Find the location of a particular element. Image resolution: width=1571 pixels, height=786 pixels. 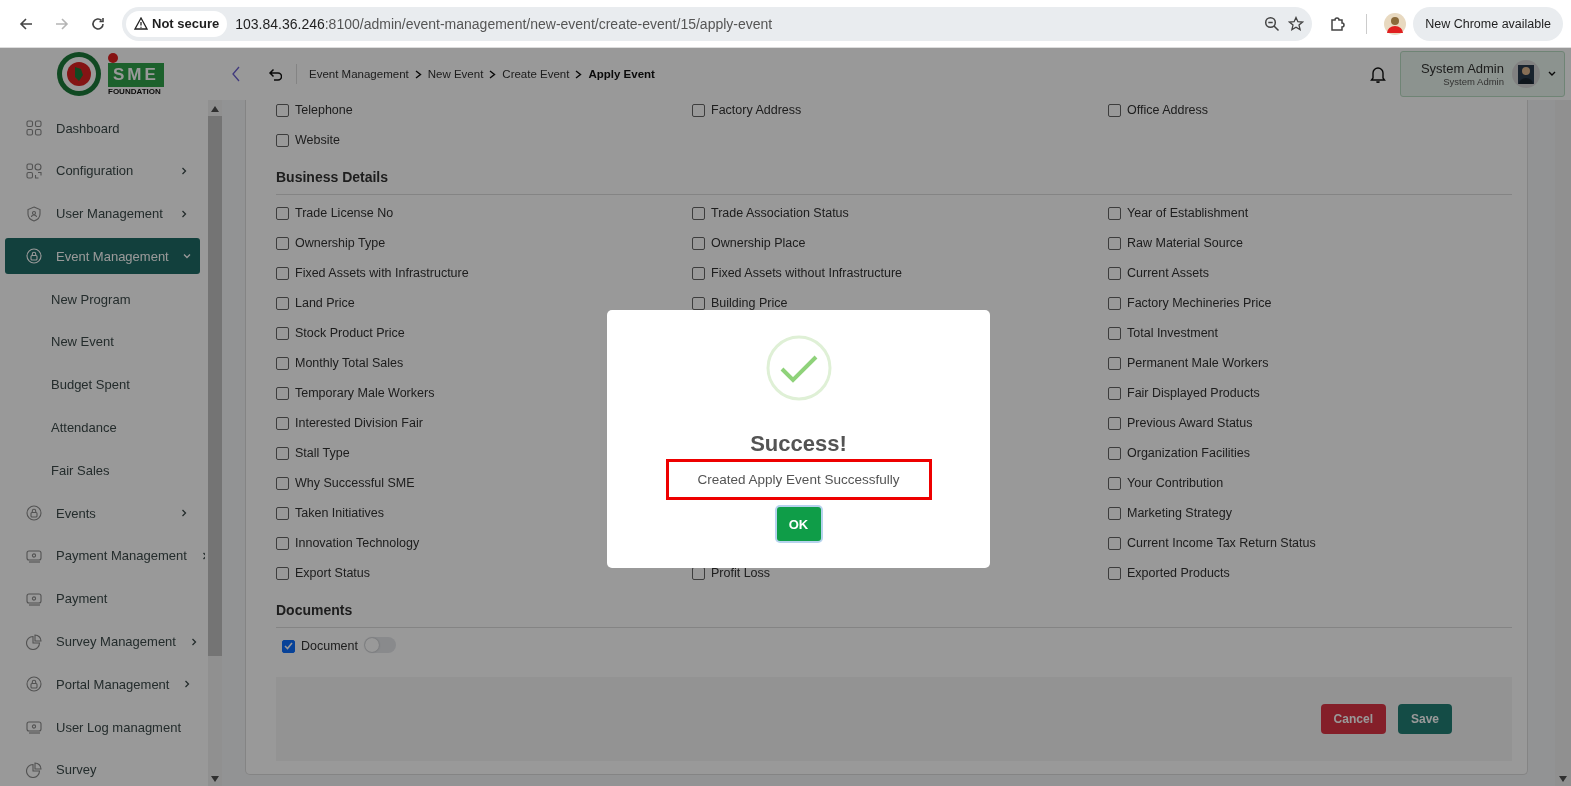

checkbox-option: Telephone is located at coordinates (484, 112).